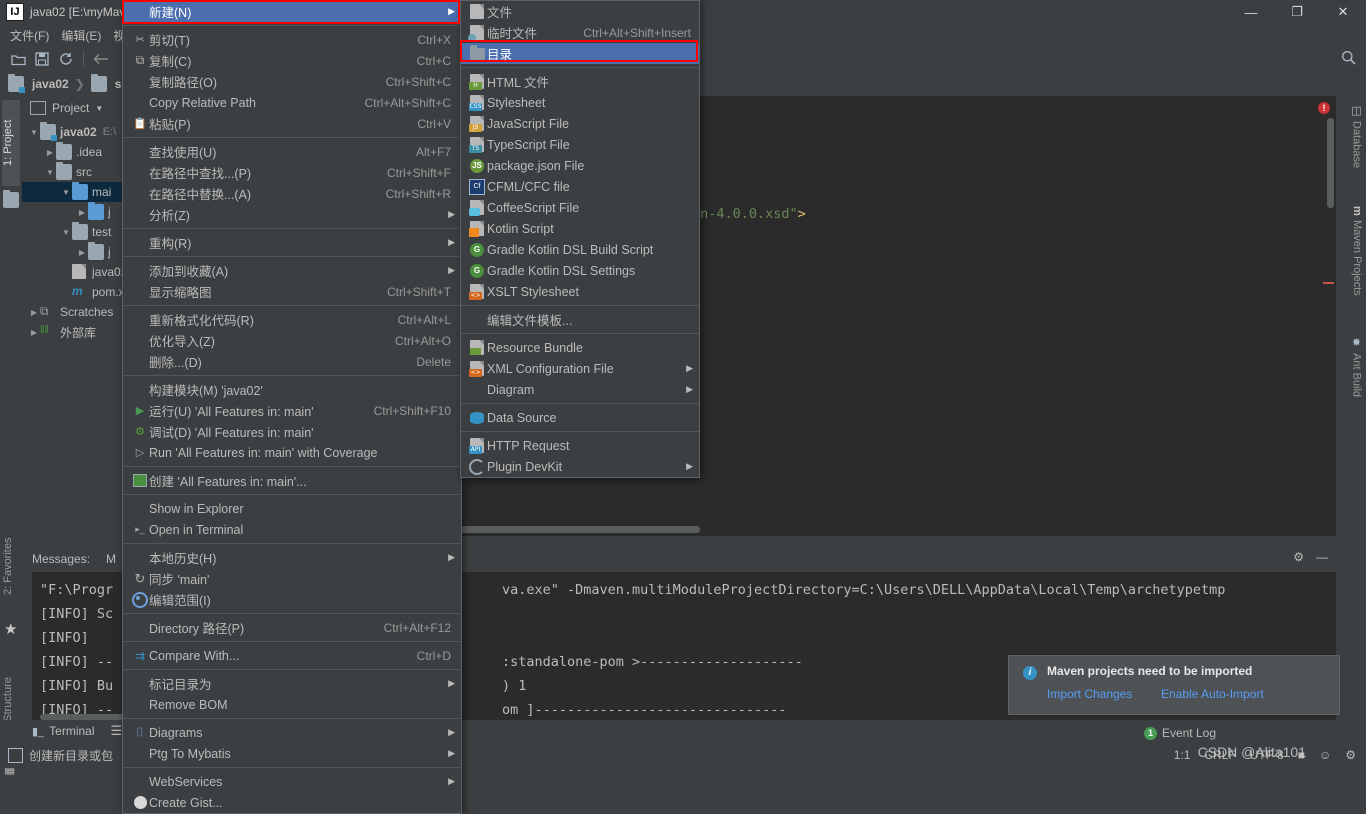  I want to click on sidebar-item-maven-projects: m Maven Projects, so click(1357, 251).